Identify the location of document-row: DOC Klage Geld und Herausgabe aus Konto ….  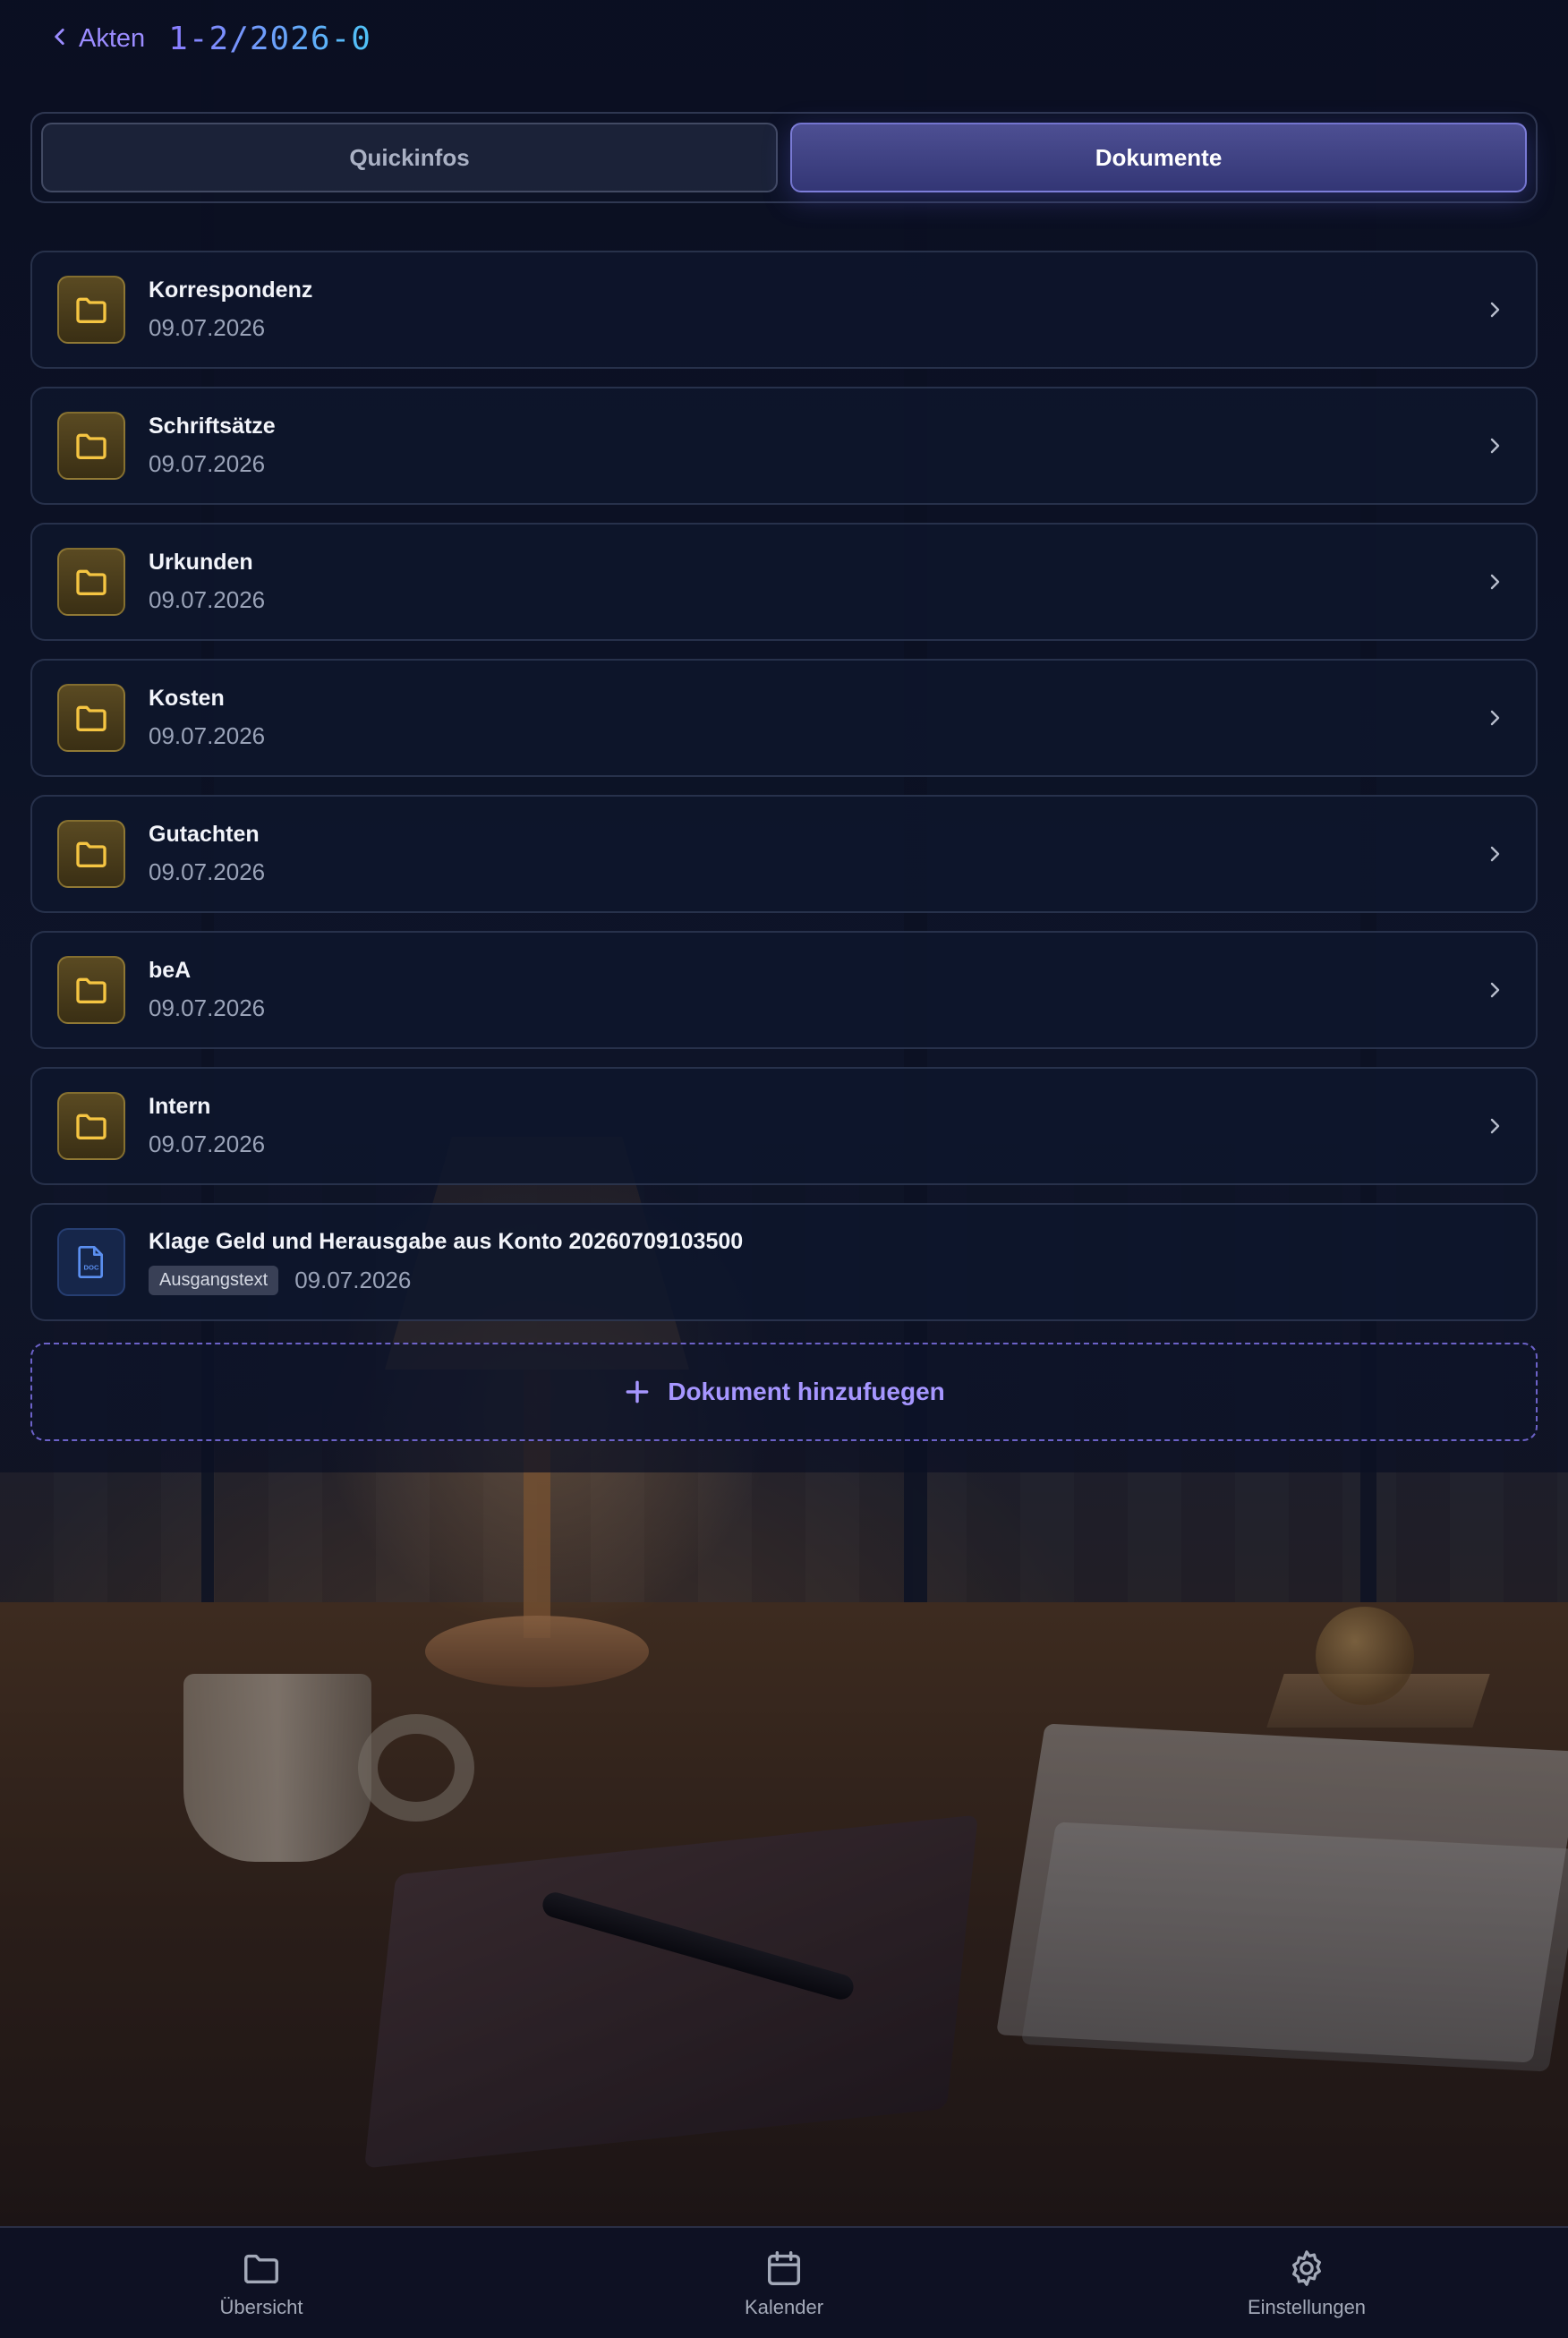
(784, 1262).